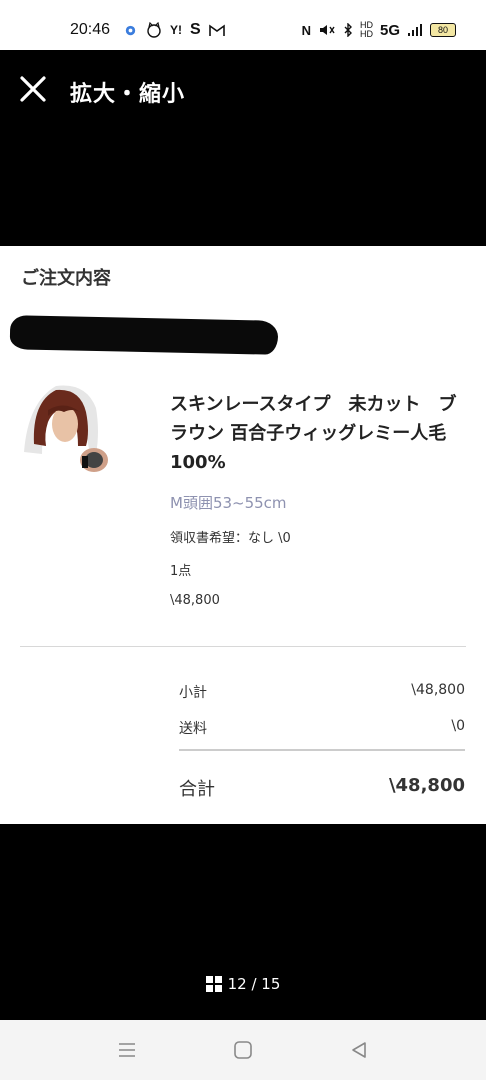 The height and width of the screenshot is (1080, 486). Describe the element at coordinates (426, 785) in the screenshot. I see `total-value: \48,800` at that location.